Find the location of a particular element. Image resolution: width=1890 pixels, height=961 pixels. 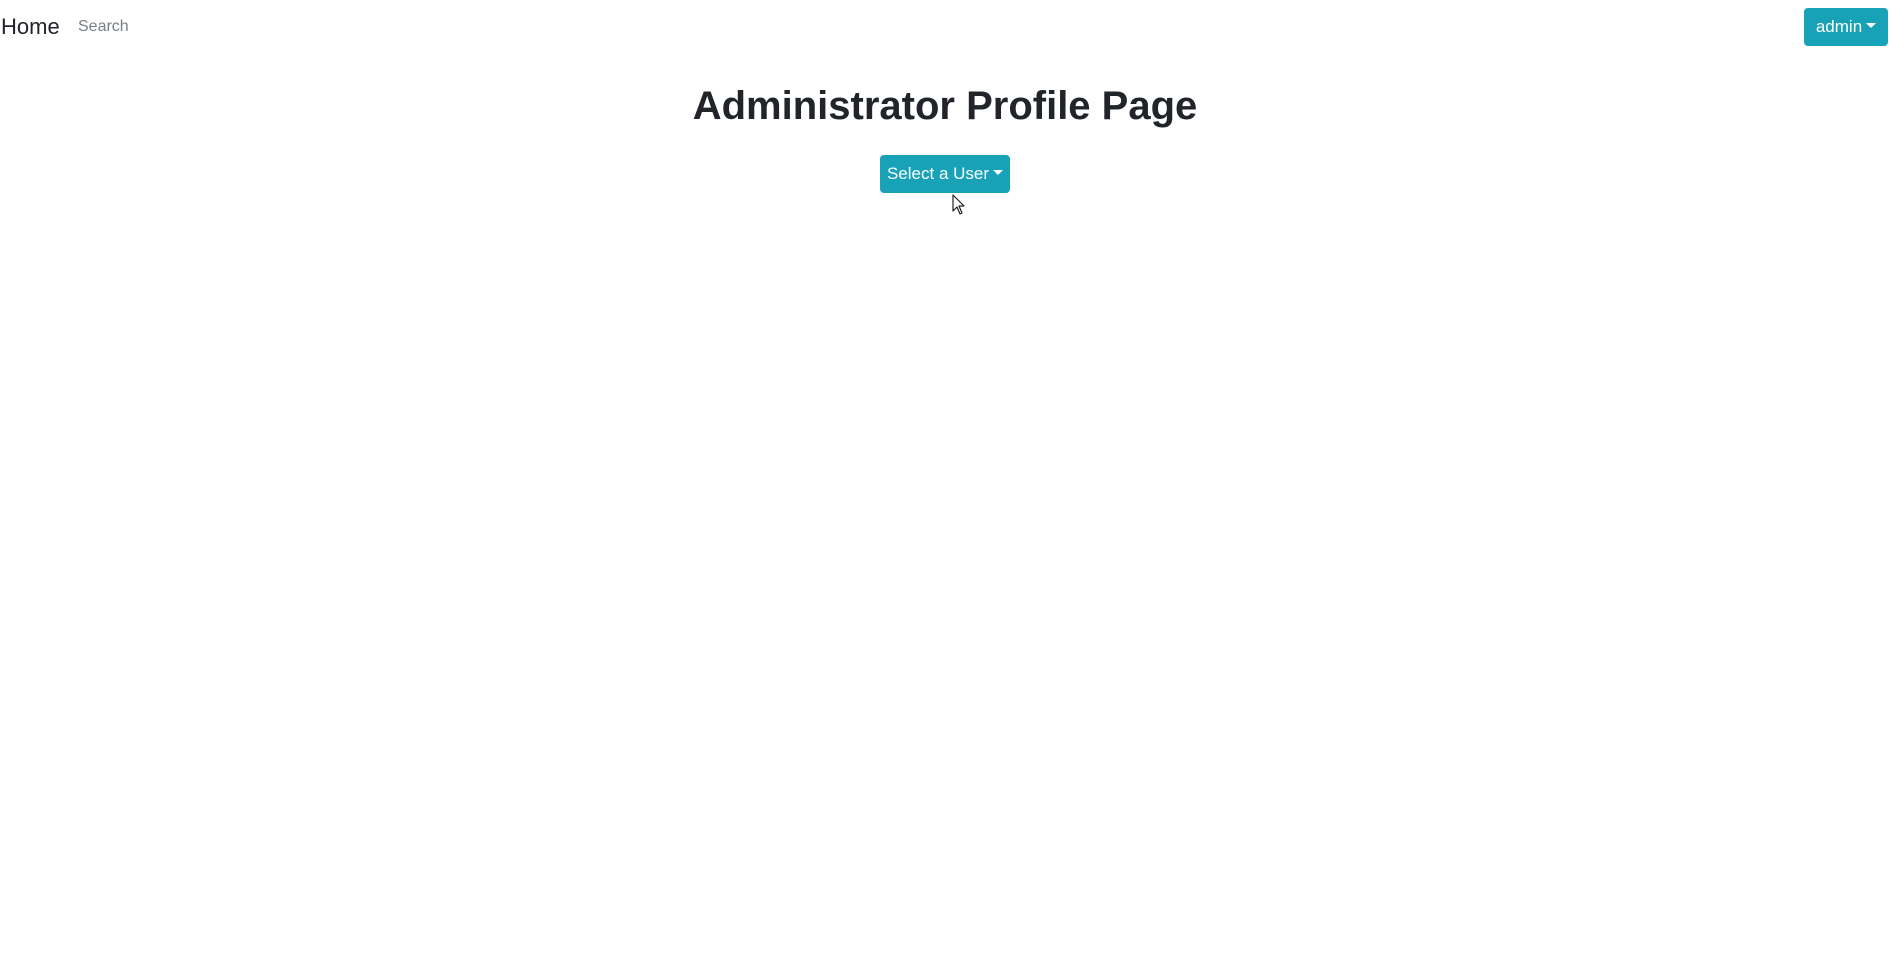

navbar: Home admin is located at coordinates (945, 27).